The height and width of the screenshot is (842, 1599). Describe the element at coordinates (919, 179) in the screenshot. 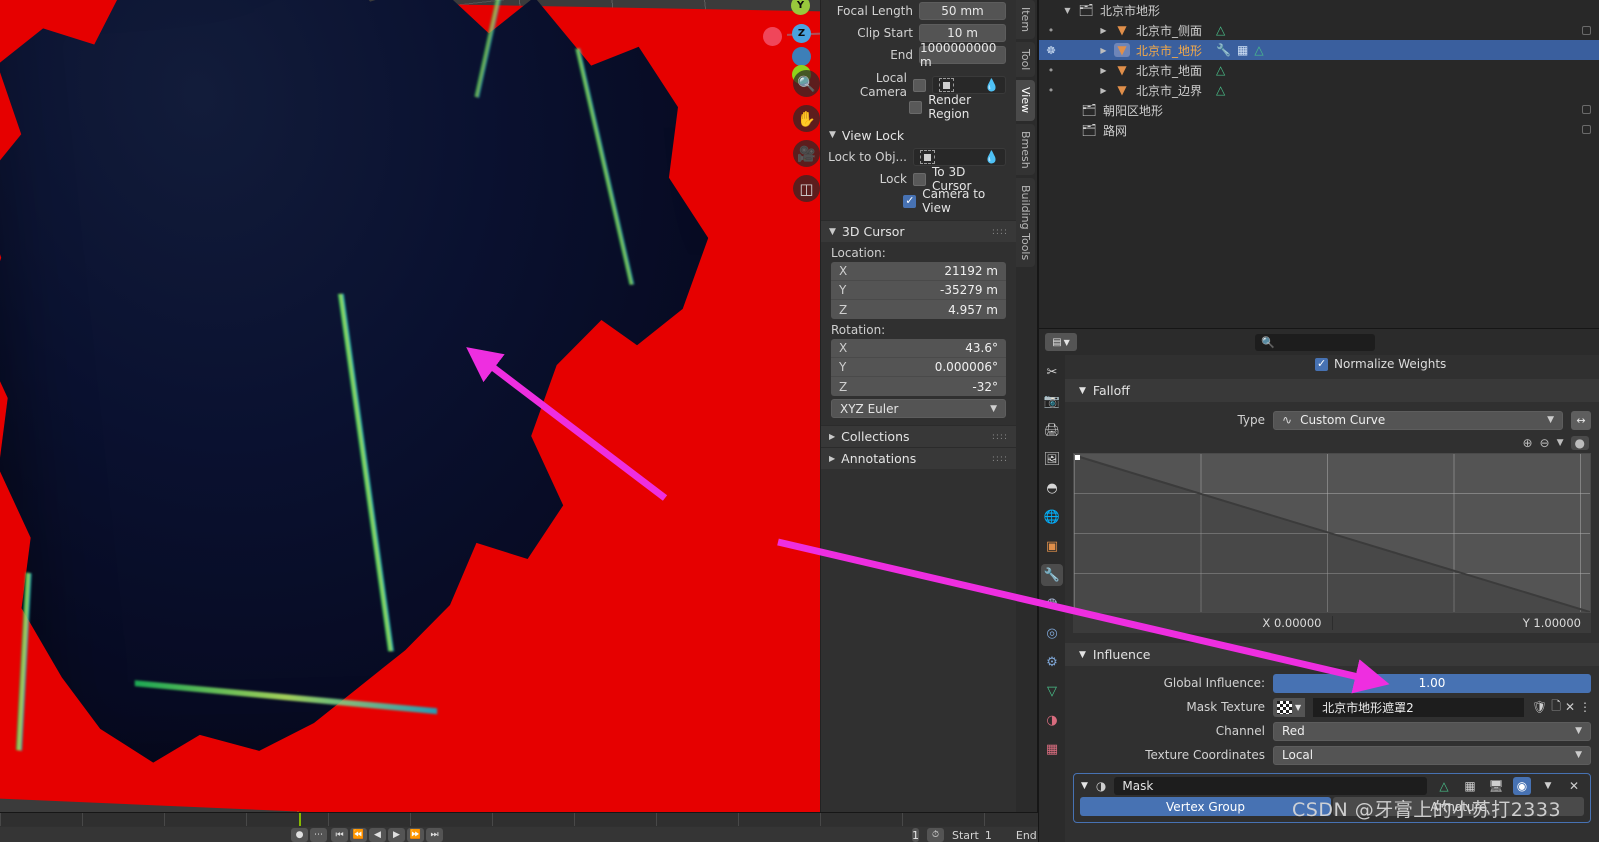

I see `to-3d-cursor-checkbox` at that location.